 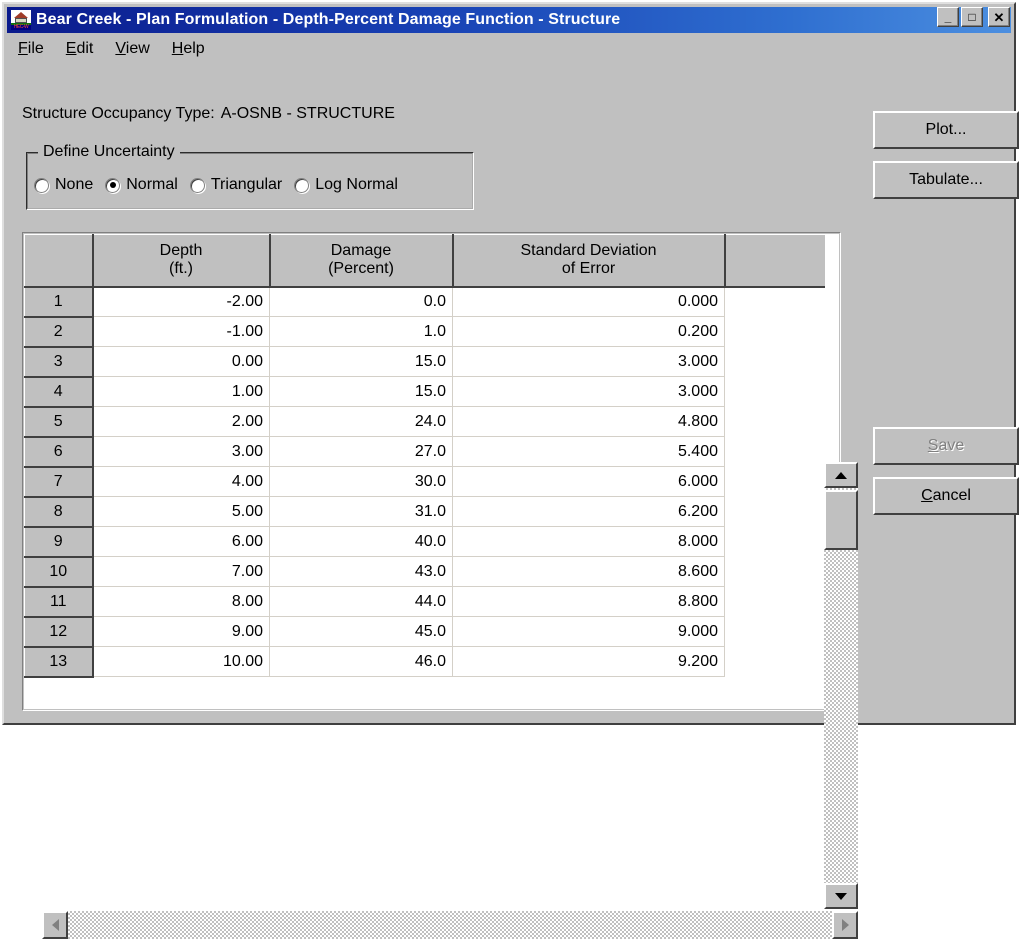 I want to click on cell-damage: 43.0, so click(x=361, y=571).